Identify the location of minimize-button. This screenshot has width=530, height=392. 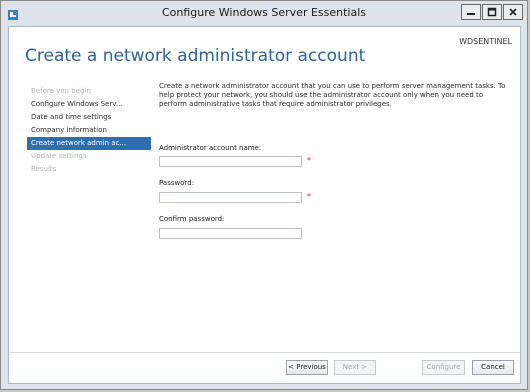
(471, 12).